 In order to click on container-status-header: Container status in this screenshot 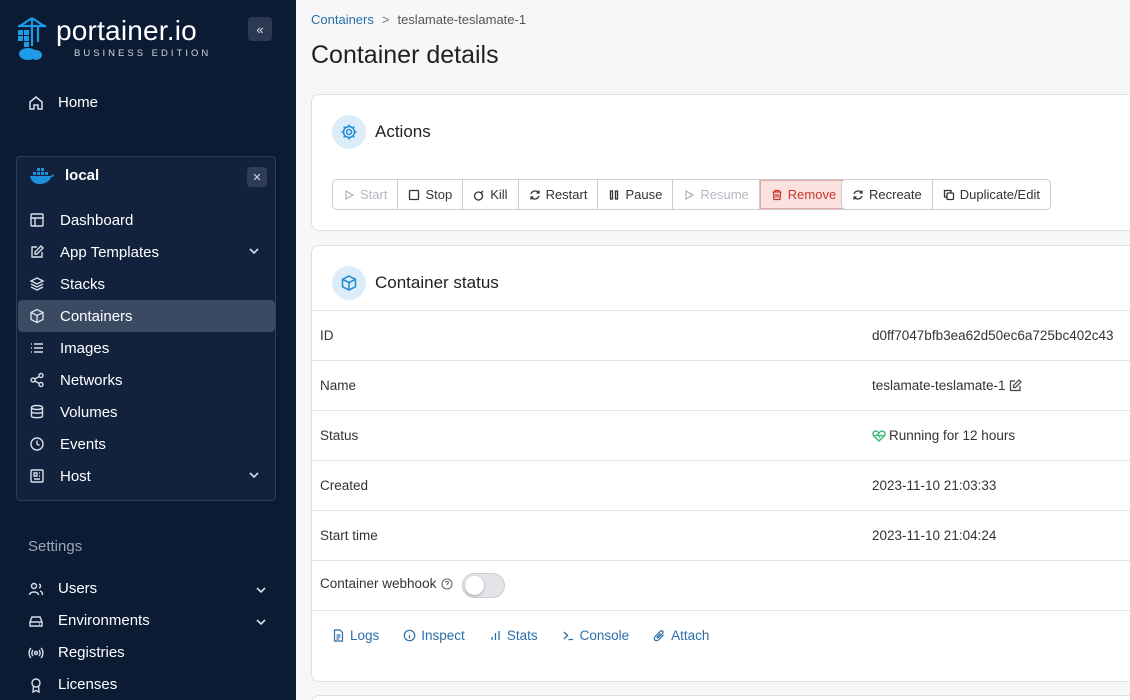, I will do `click(415, 283)`.